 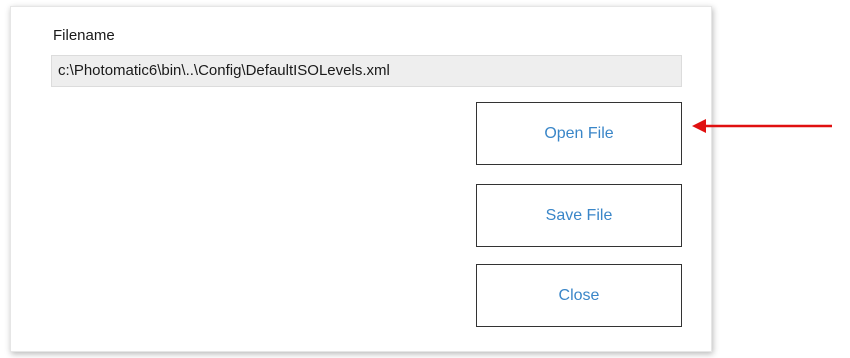 I want to click on close-button-label: Close, so click(x=579, y=295).